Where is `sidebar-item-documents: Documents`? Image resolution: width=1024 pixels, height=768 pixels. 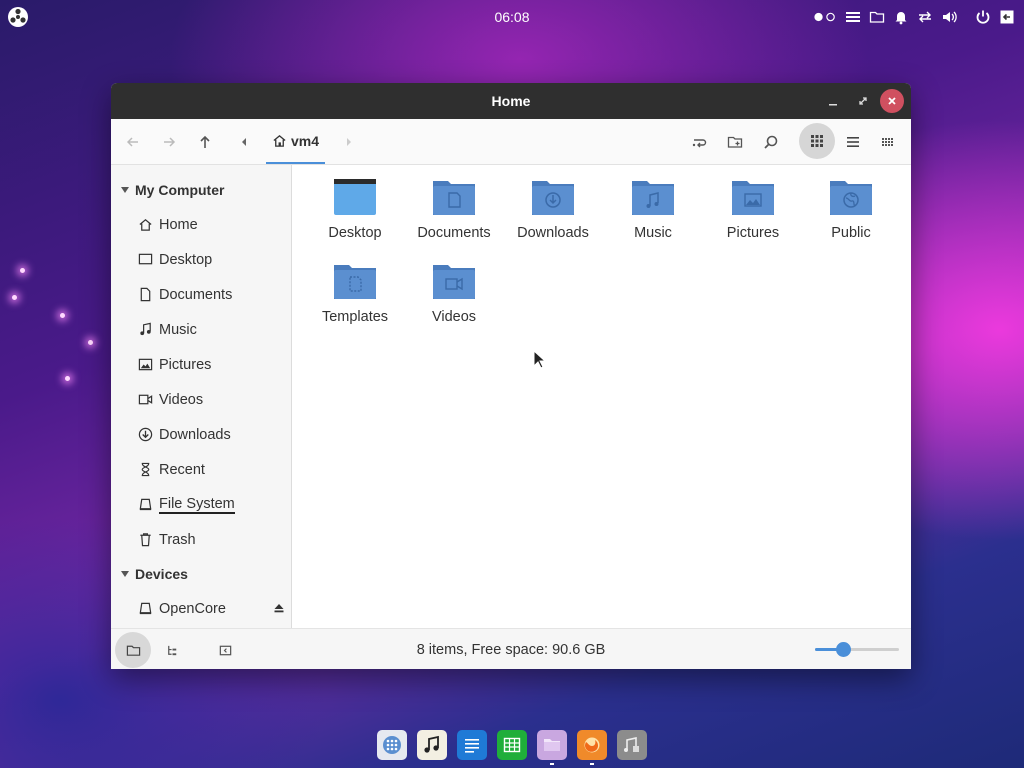 sidebar-item-documents: Documents is located at coordinates (201, 294).